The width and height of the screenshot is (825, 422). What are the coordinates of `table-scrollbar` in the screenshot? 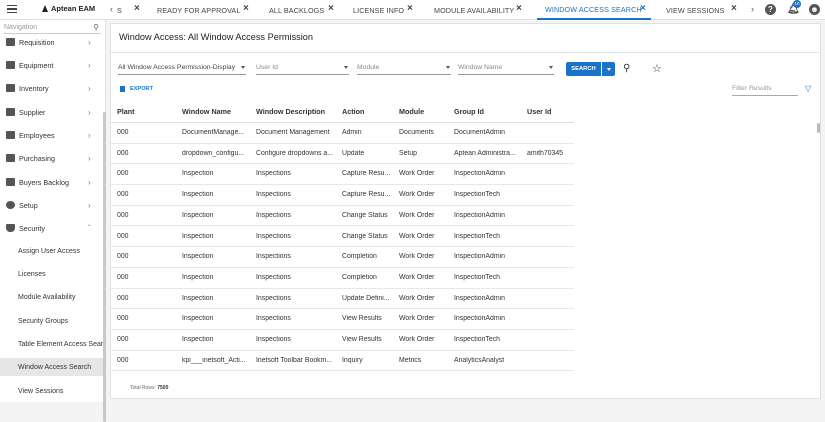 It's located at (818, 128).